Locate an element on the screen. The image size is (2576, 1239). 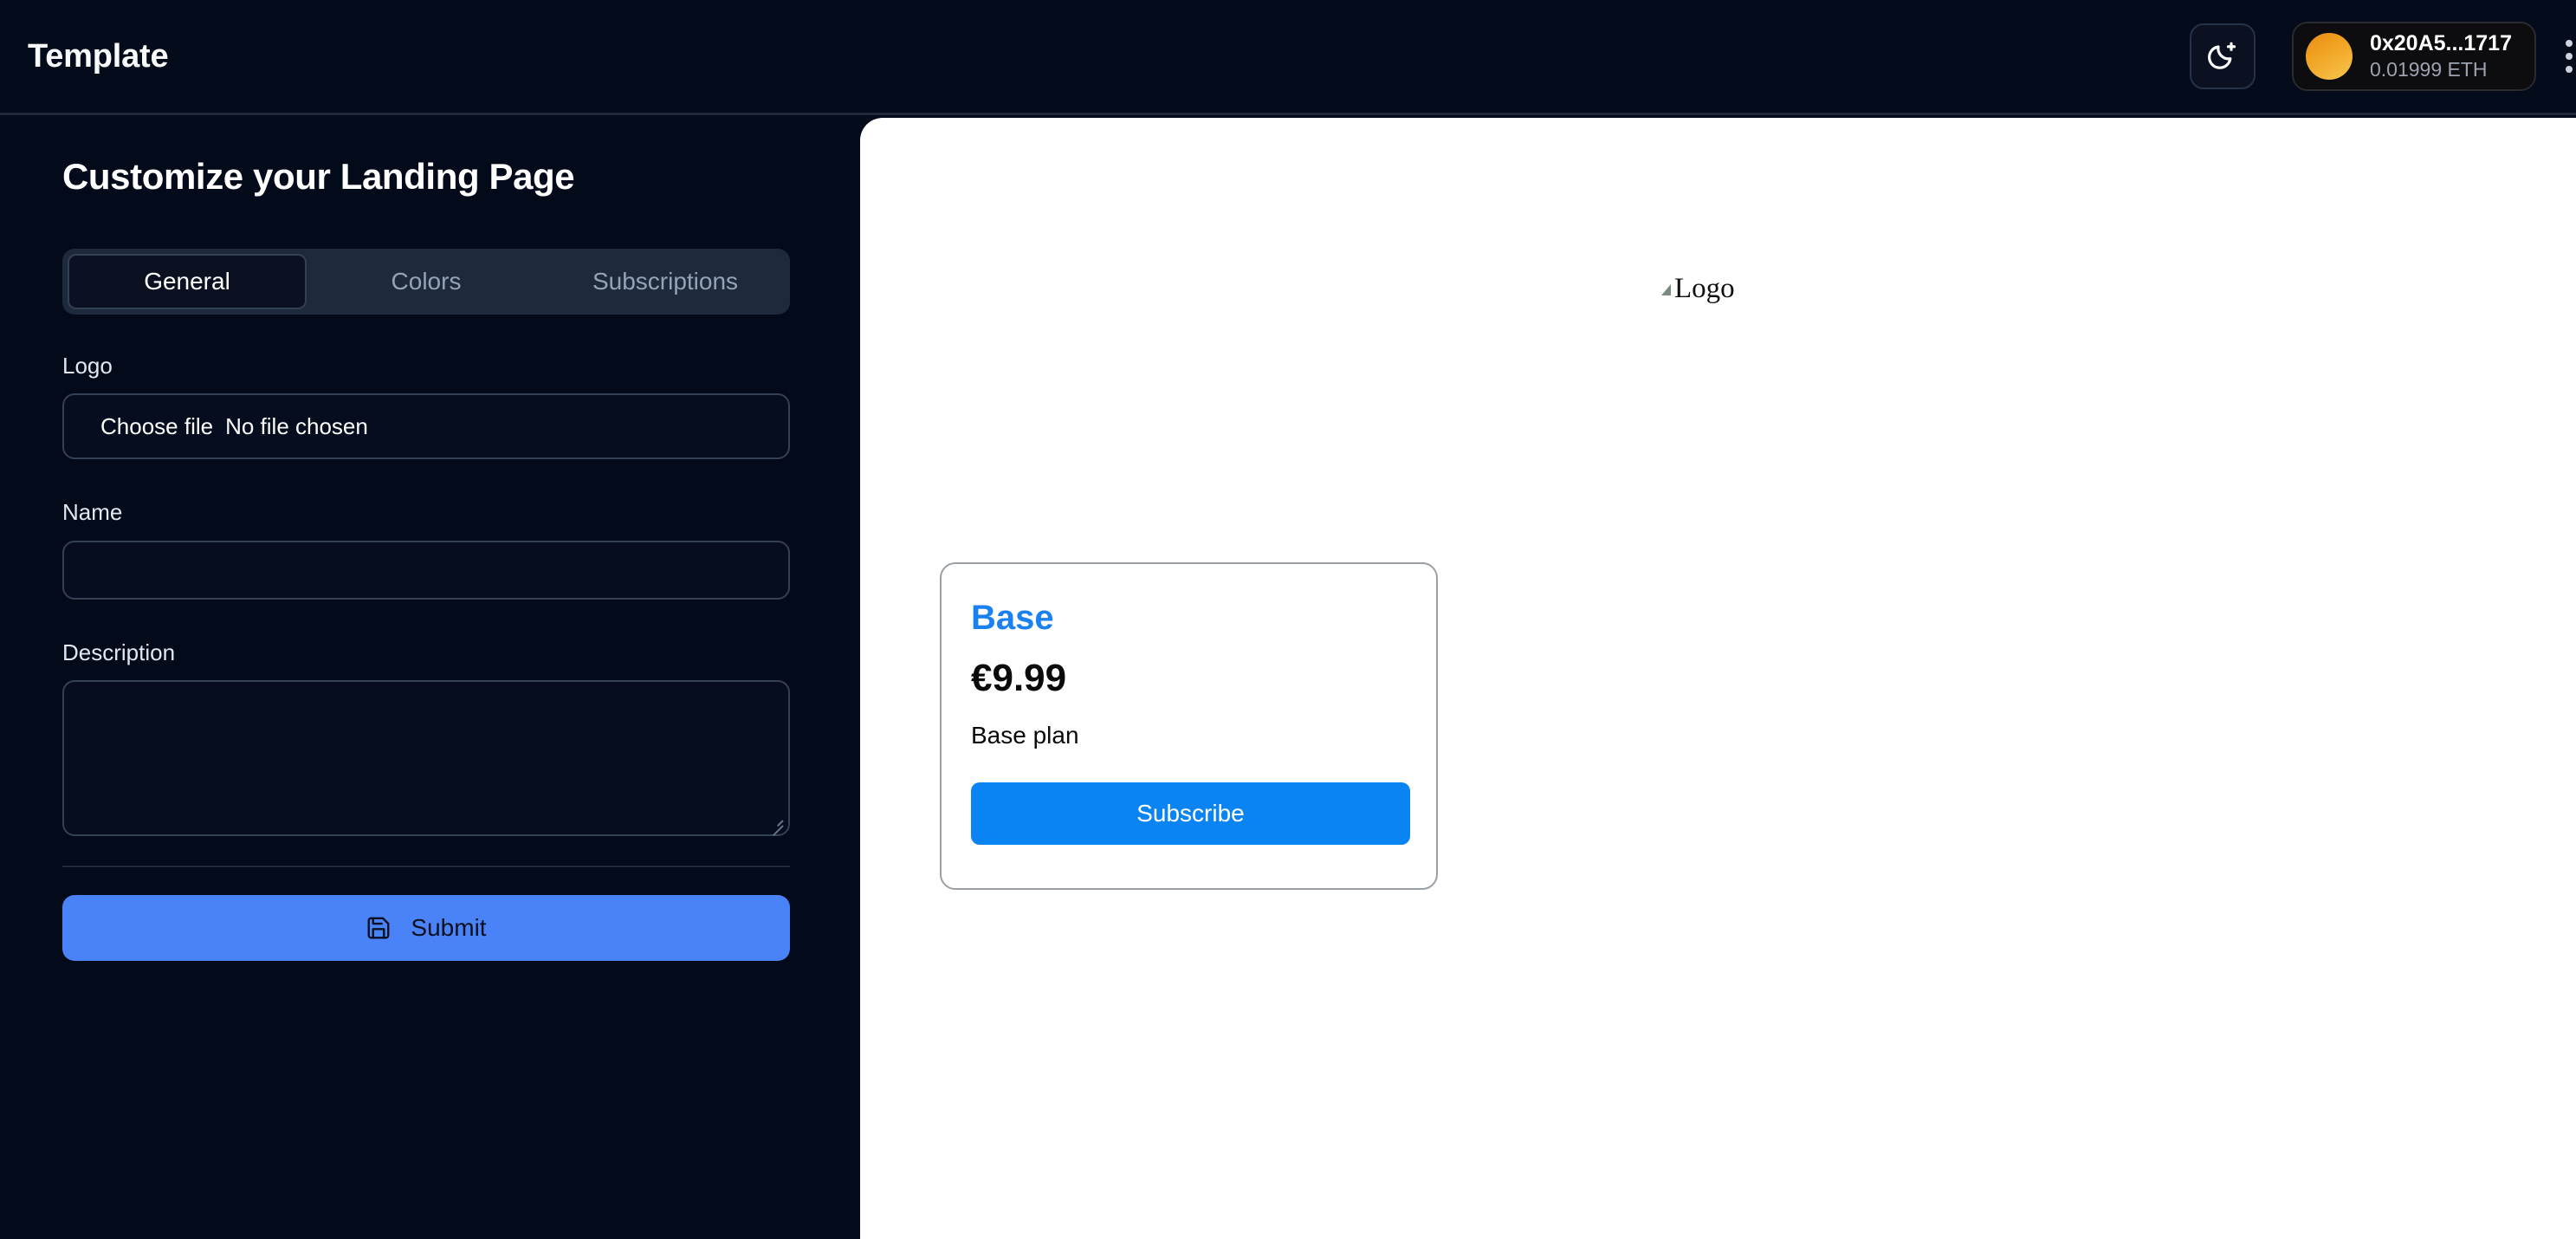
logo-field-label: Logo is located at coordinates (87, 366).